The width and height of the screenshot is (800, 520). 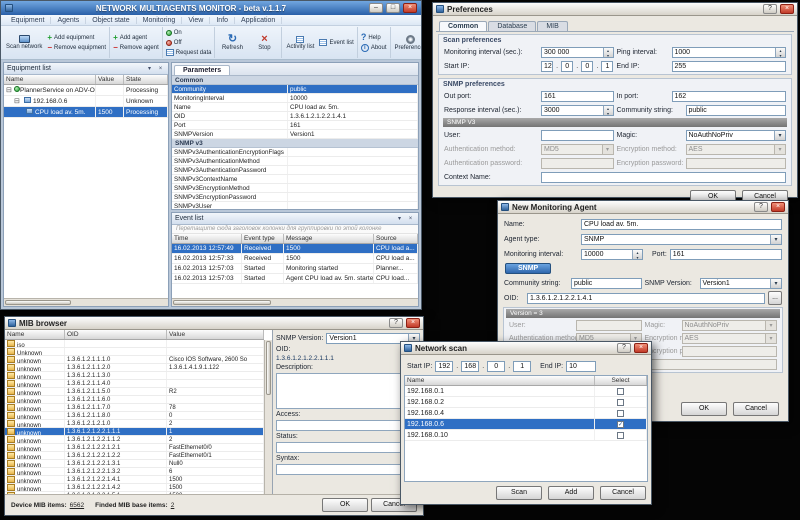 I want to click on out-port-input: 161, so click(x=577, y=96).